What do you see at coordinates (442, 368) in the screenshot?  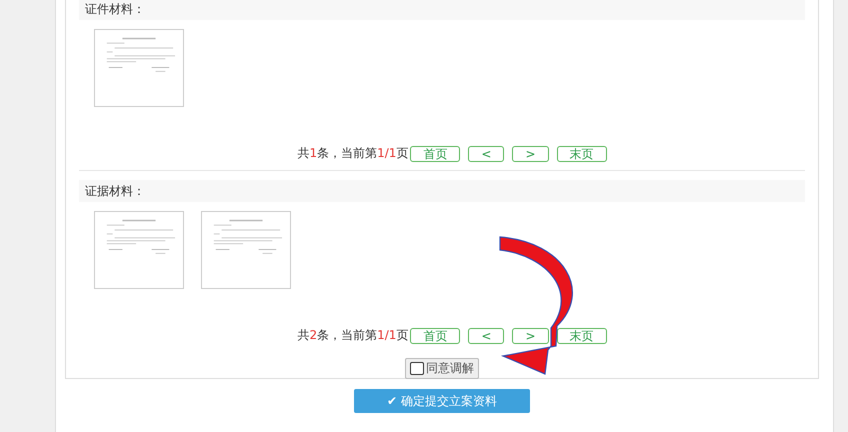 I see `agree-mediation-checkbox: 同意调解` at bounding box center [442, 368].